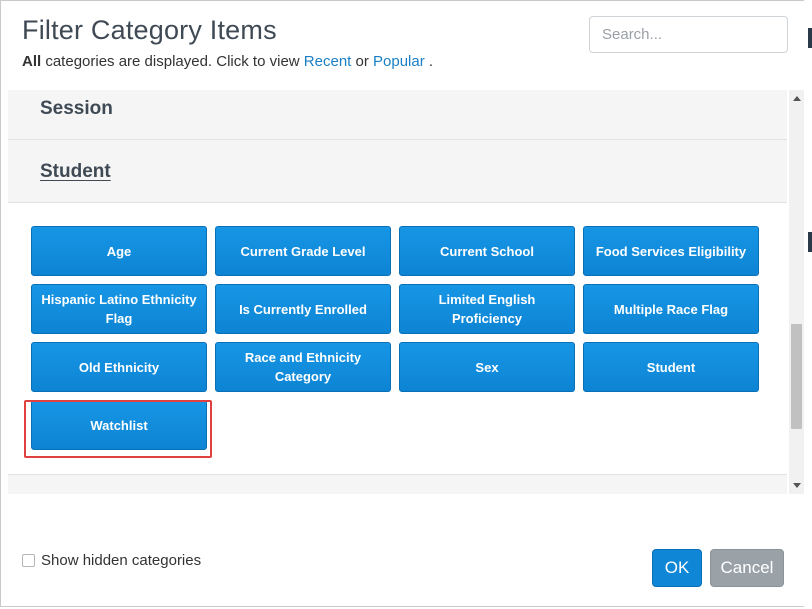  I want to click on category-item-button: Food Services Eligibility, so click(671, 251).